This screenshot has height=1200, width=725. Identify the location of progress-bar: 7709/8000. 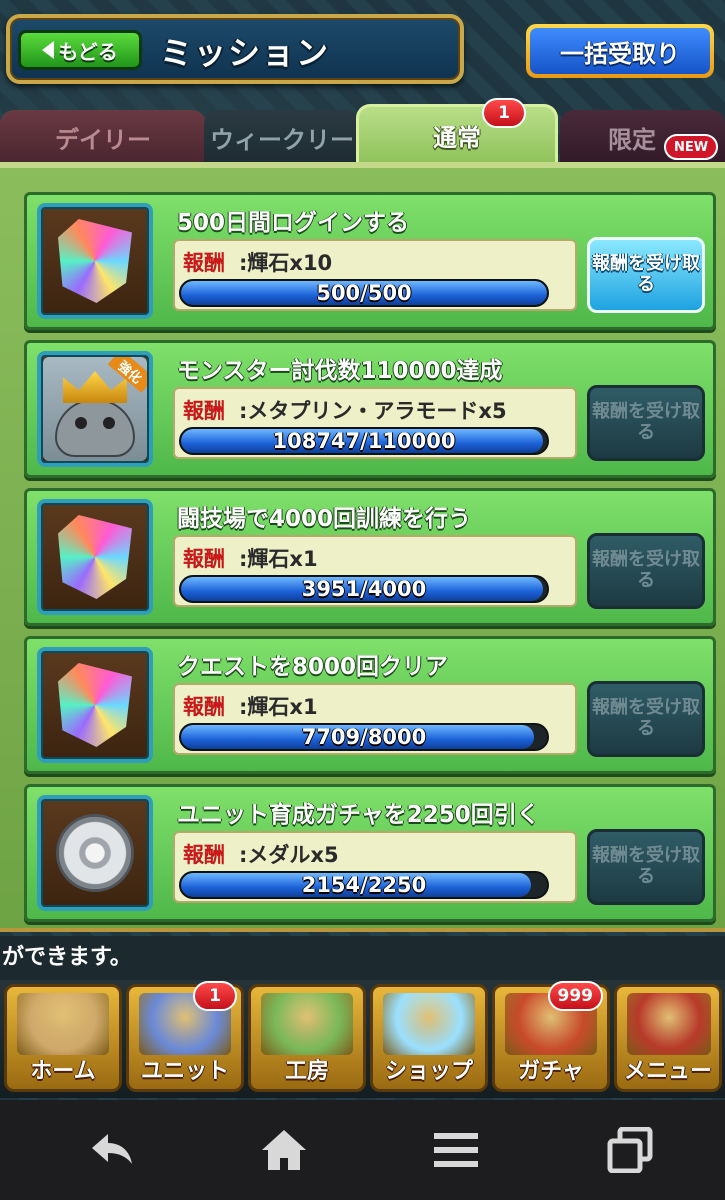
(364, 737).